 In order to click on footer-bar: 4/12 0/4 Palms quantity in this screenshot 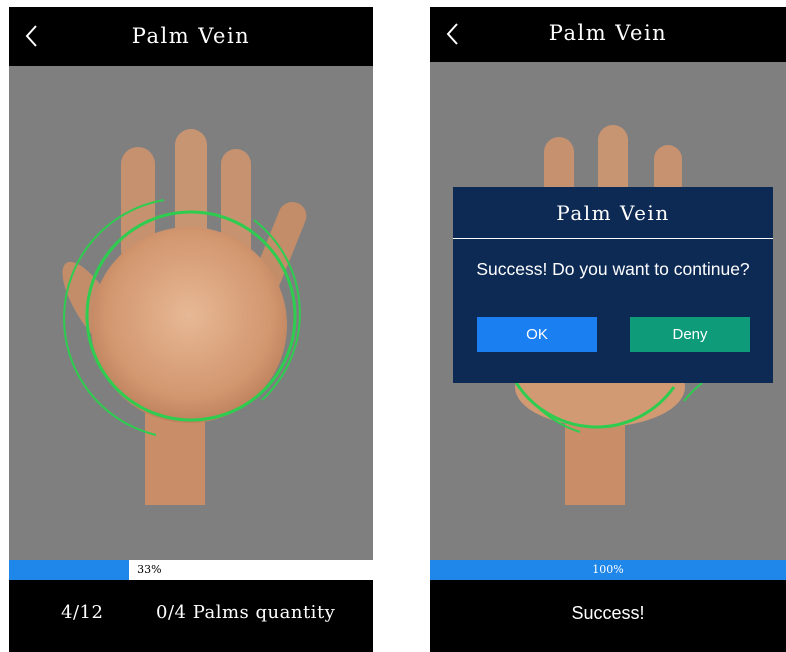, I will do `click(191, 616)`.